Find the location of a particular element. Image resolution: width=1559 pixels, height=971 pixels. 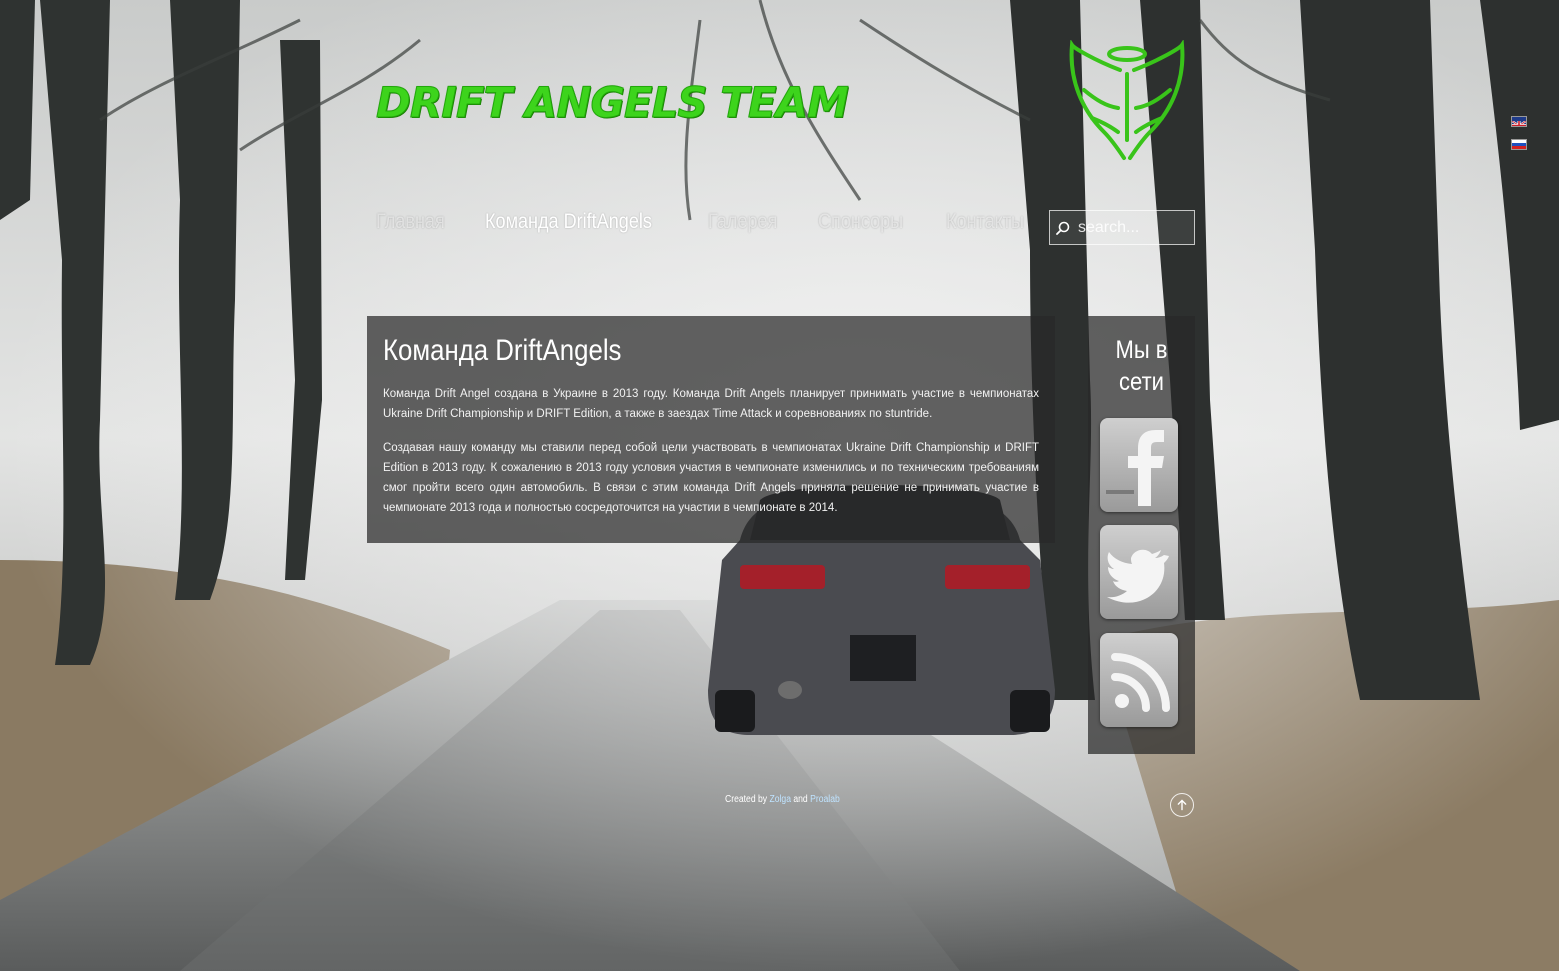

nav-item-sponsors: Спонсоры is located at coordinates (860, 222).